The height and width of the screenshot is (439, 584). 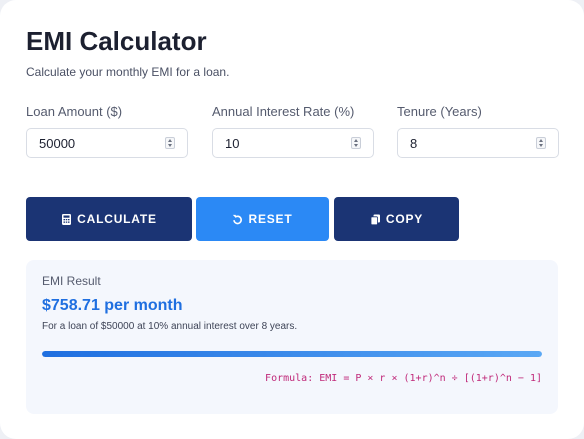 I want to click on interest-rate-field: Annual Interest Rate (%), so click(x=293, y=131).